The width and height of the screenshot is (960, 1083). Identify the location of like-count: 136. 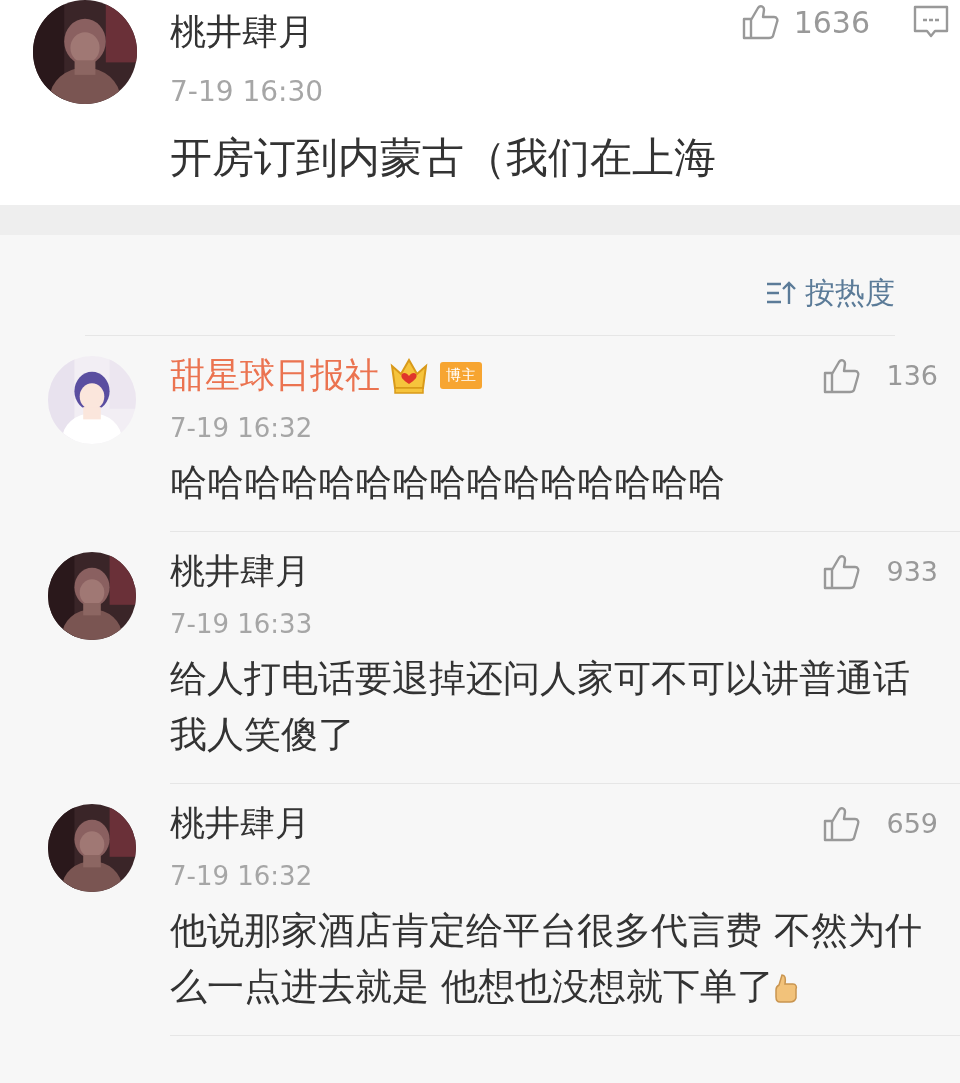
(912, 375).